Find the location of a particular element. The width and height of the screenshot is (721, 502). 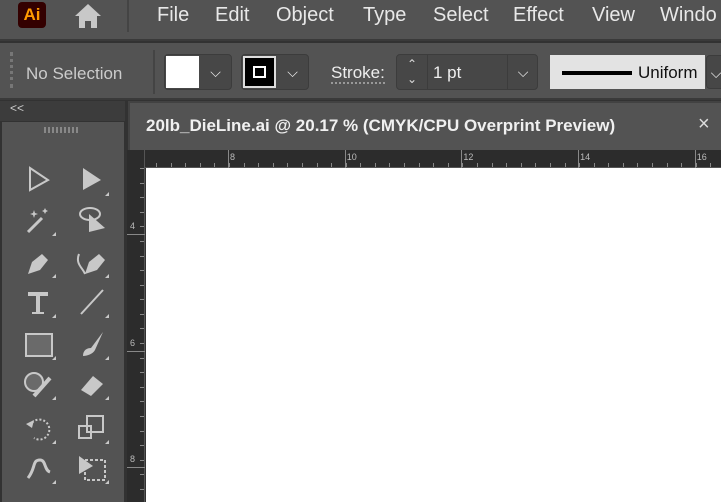

type-tool-icon is located at coordinates (38, 302).